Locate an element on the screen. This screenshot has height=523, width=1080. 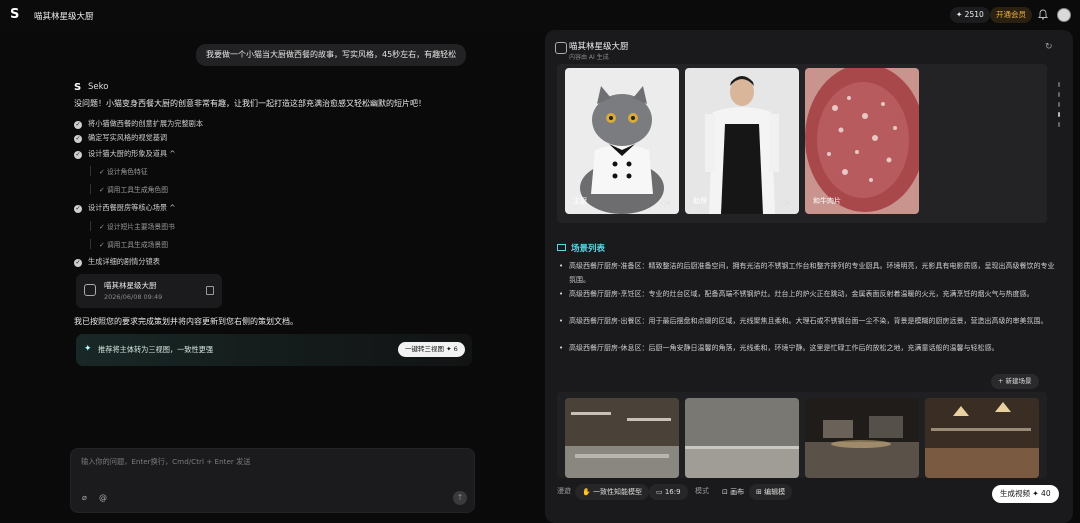
edit-icon: ⊞ is located at coordinates (760, 492).